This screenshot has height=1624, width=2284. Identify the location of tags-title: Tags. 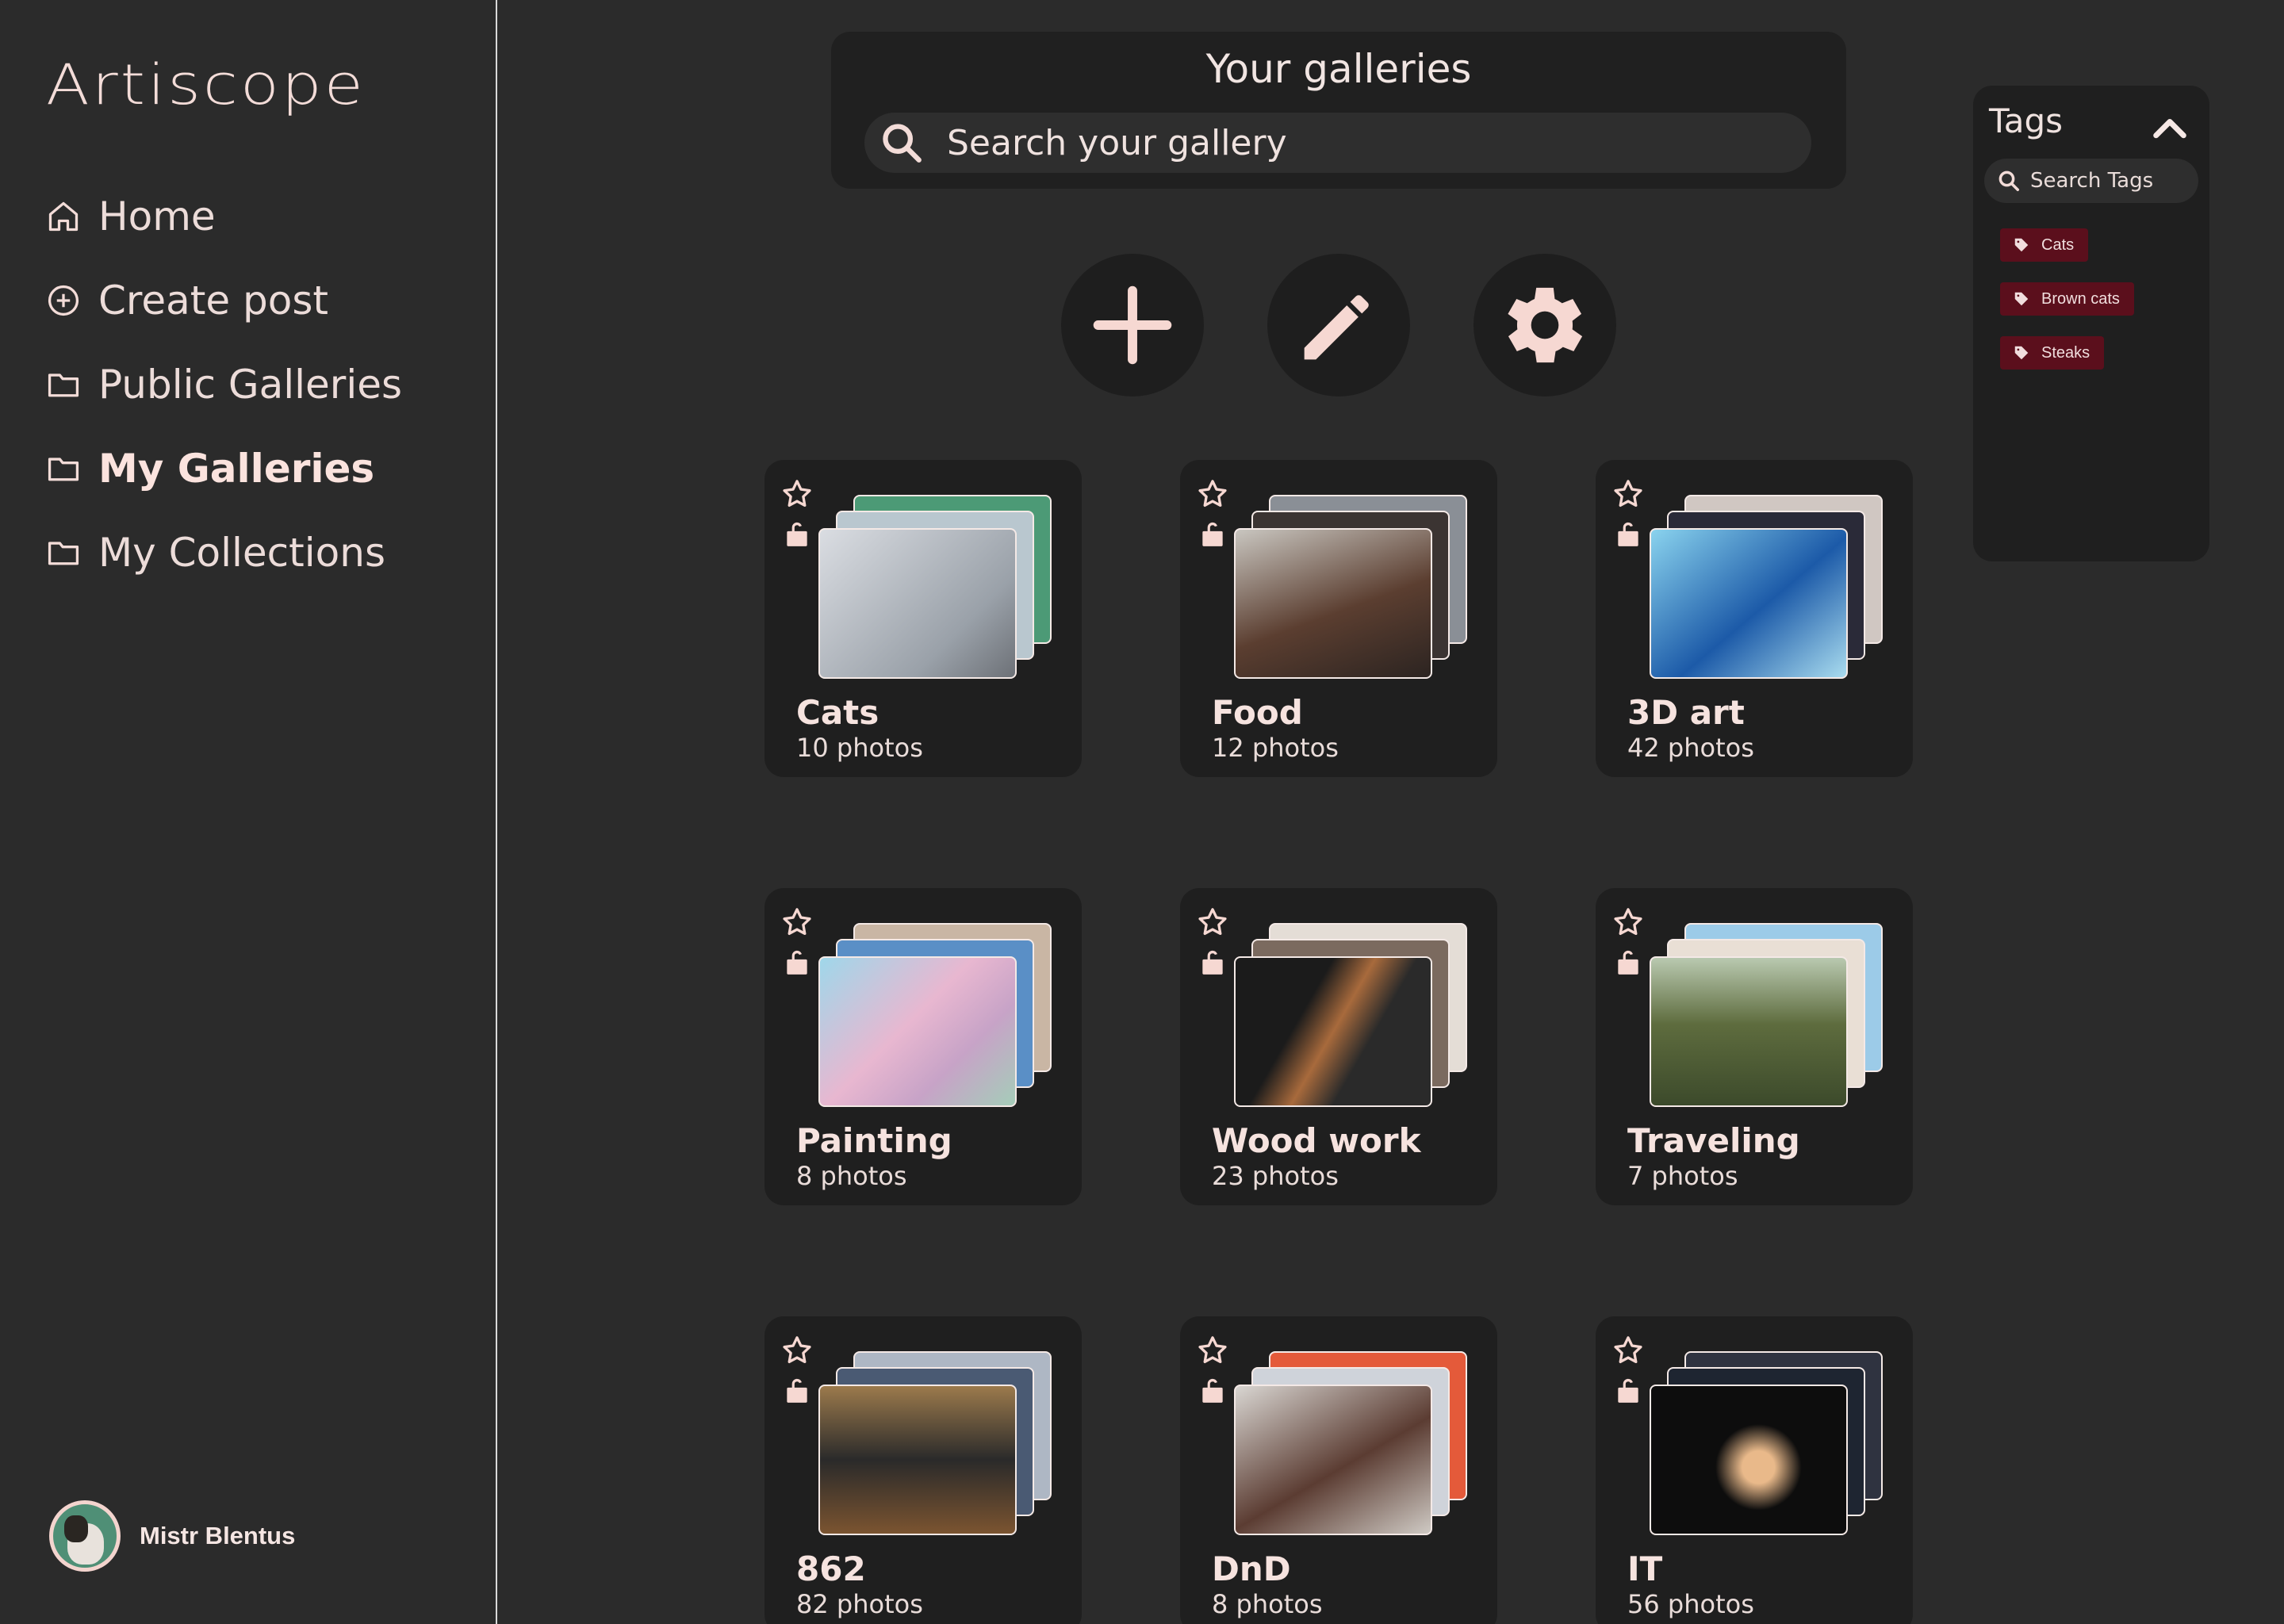
(2026, 121).